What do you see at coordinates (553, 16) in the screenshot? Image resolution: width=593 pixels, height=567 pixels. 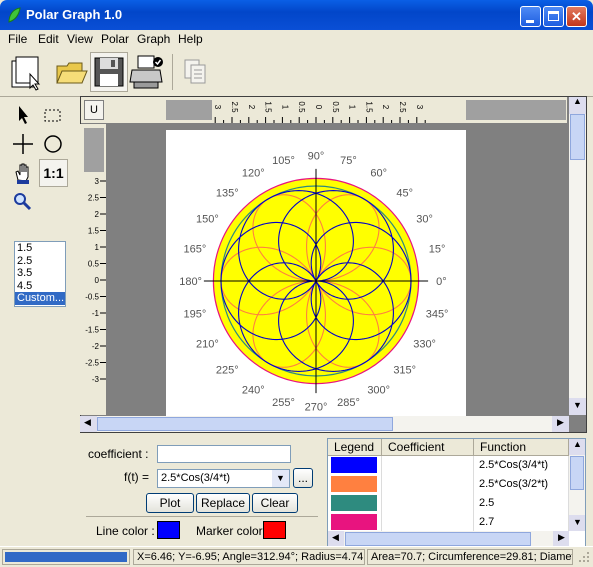 I see `maximize-button` at bounding box center [553, 16].